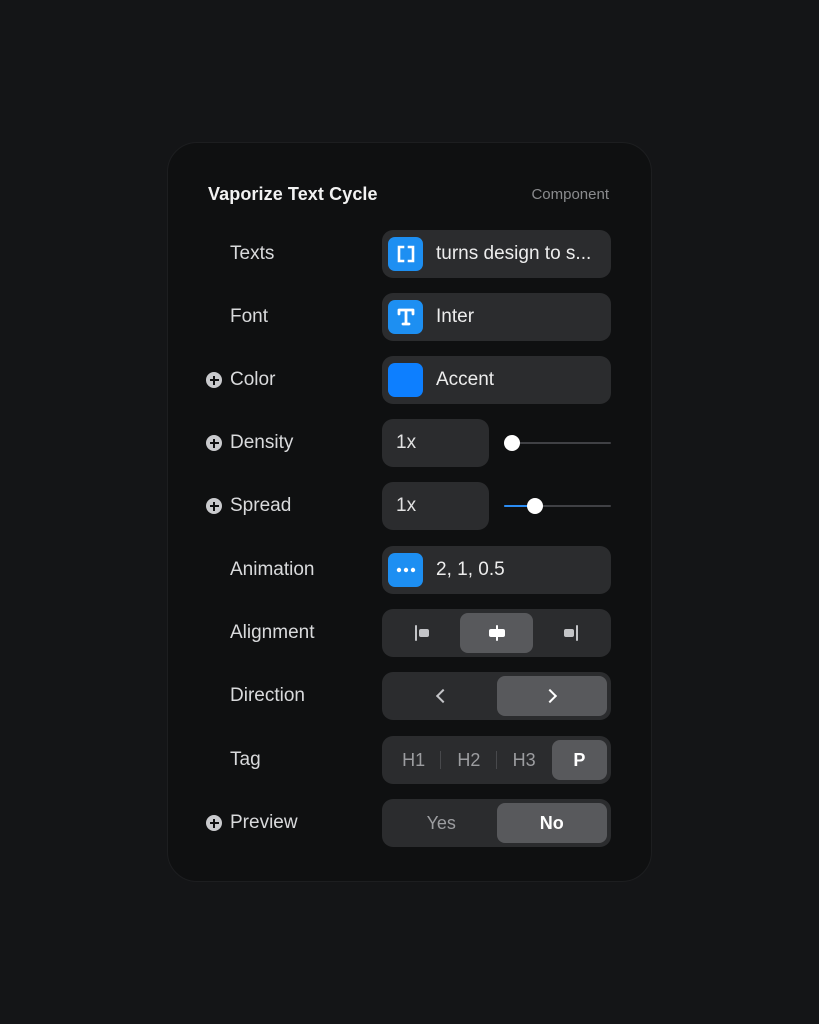  What do you see at coordinates (249, 316) in the screenshot?
I see `row-label-font: Font` at bounding box center [249, 316].